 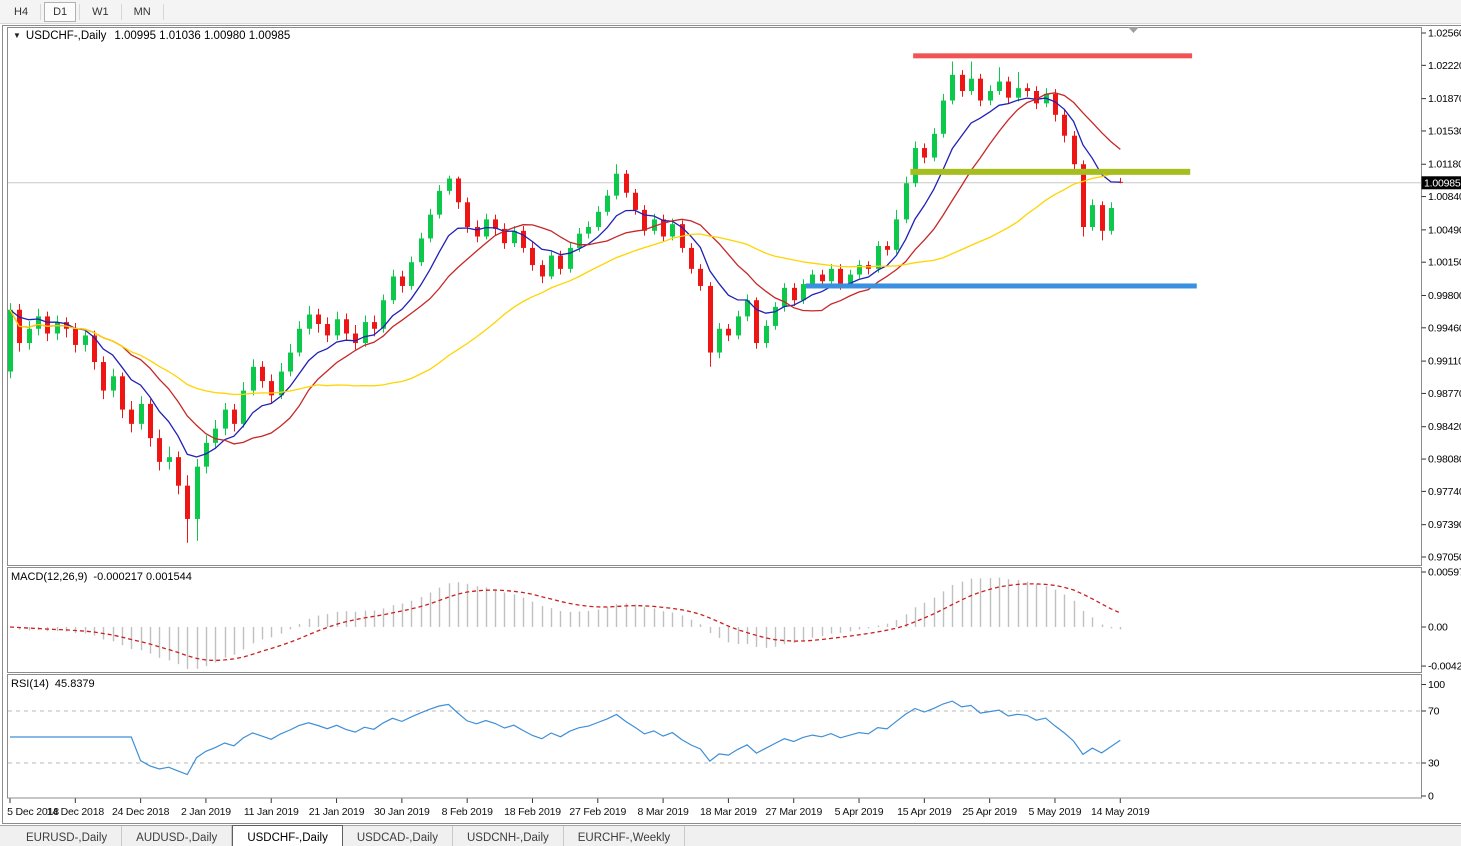 What do you see at coordinates (67, 836) in the screenshot?
I see `chart-tab-eurusd: EURUSD-,Daily` at bounding box center [67, 836].